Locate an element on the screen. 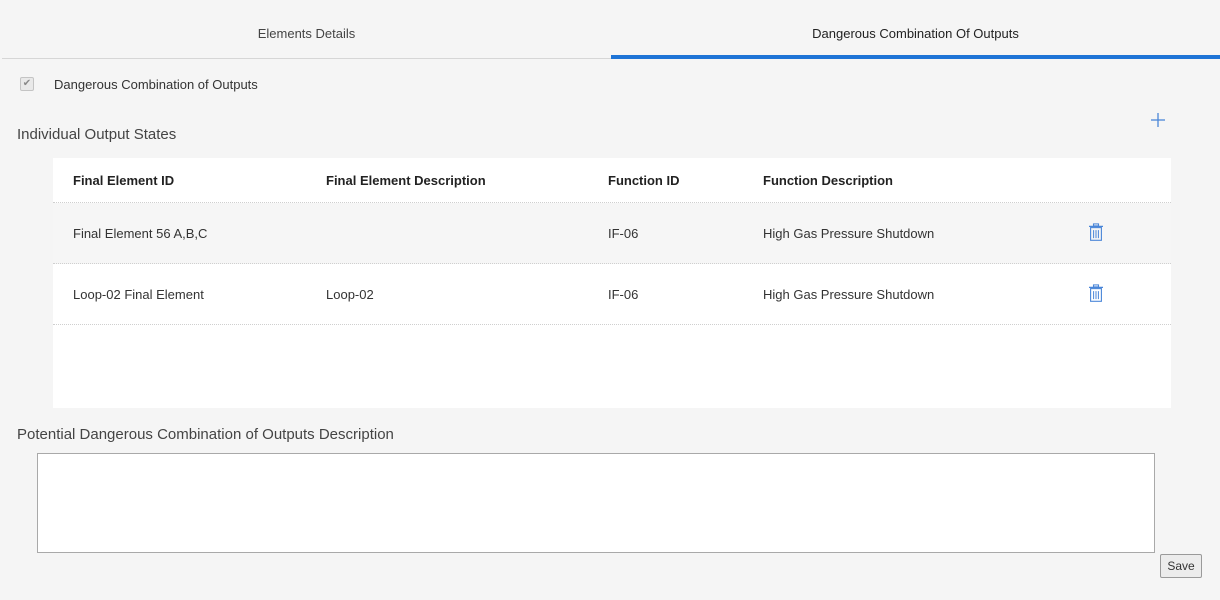 This screenshot has height=600, width=1220. add-output-button is located at coordinates (1158, 120).